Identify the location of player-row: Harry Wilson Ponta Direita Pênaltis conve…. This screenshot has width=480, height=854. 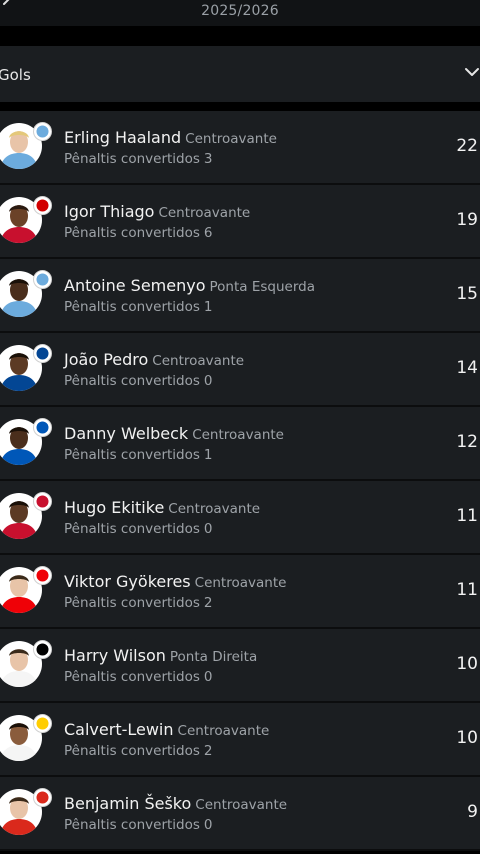
(240, 666).